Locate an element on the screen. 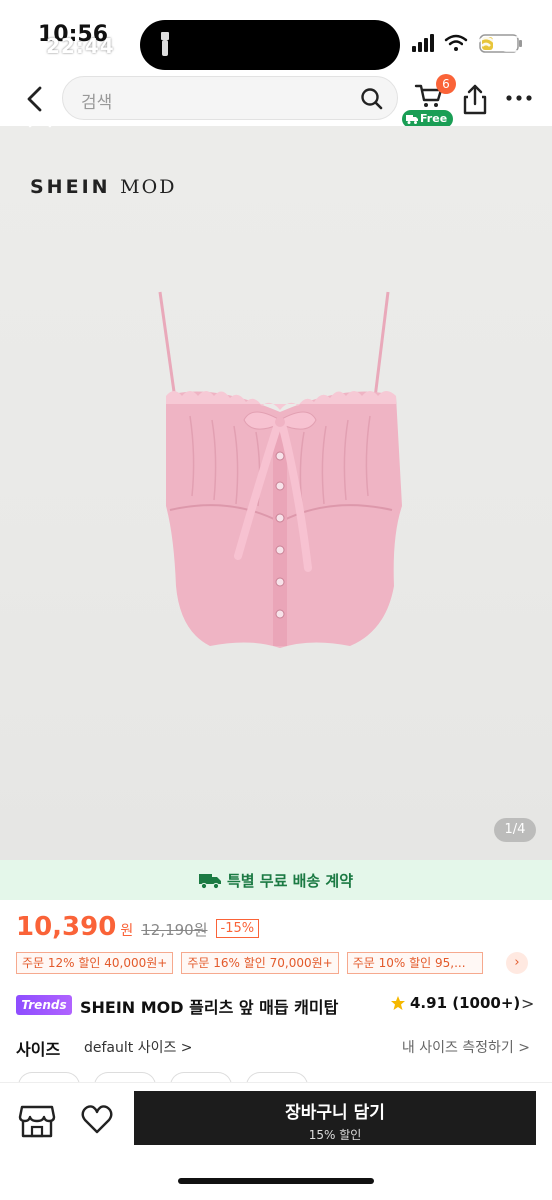 The width and height of the screenshot is (552, 1200). cart-count-badge: 6 is located at coordinates (446, 84).